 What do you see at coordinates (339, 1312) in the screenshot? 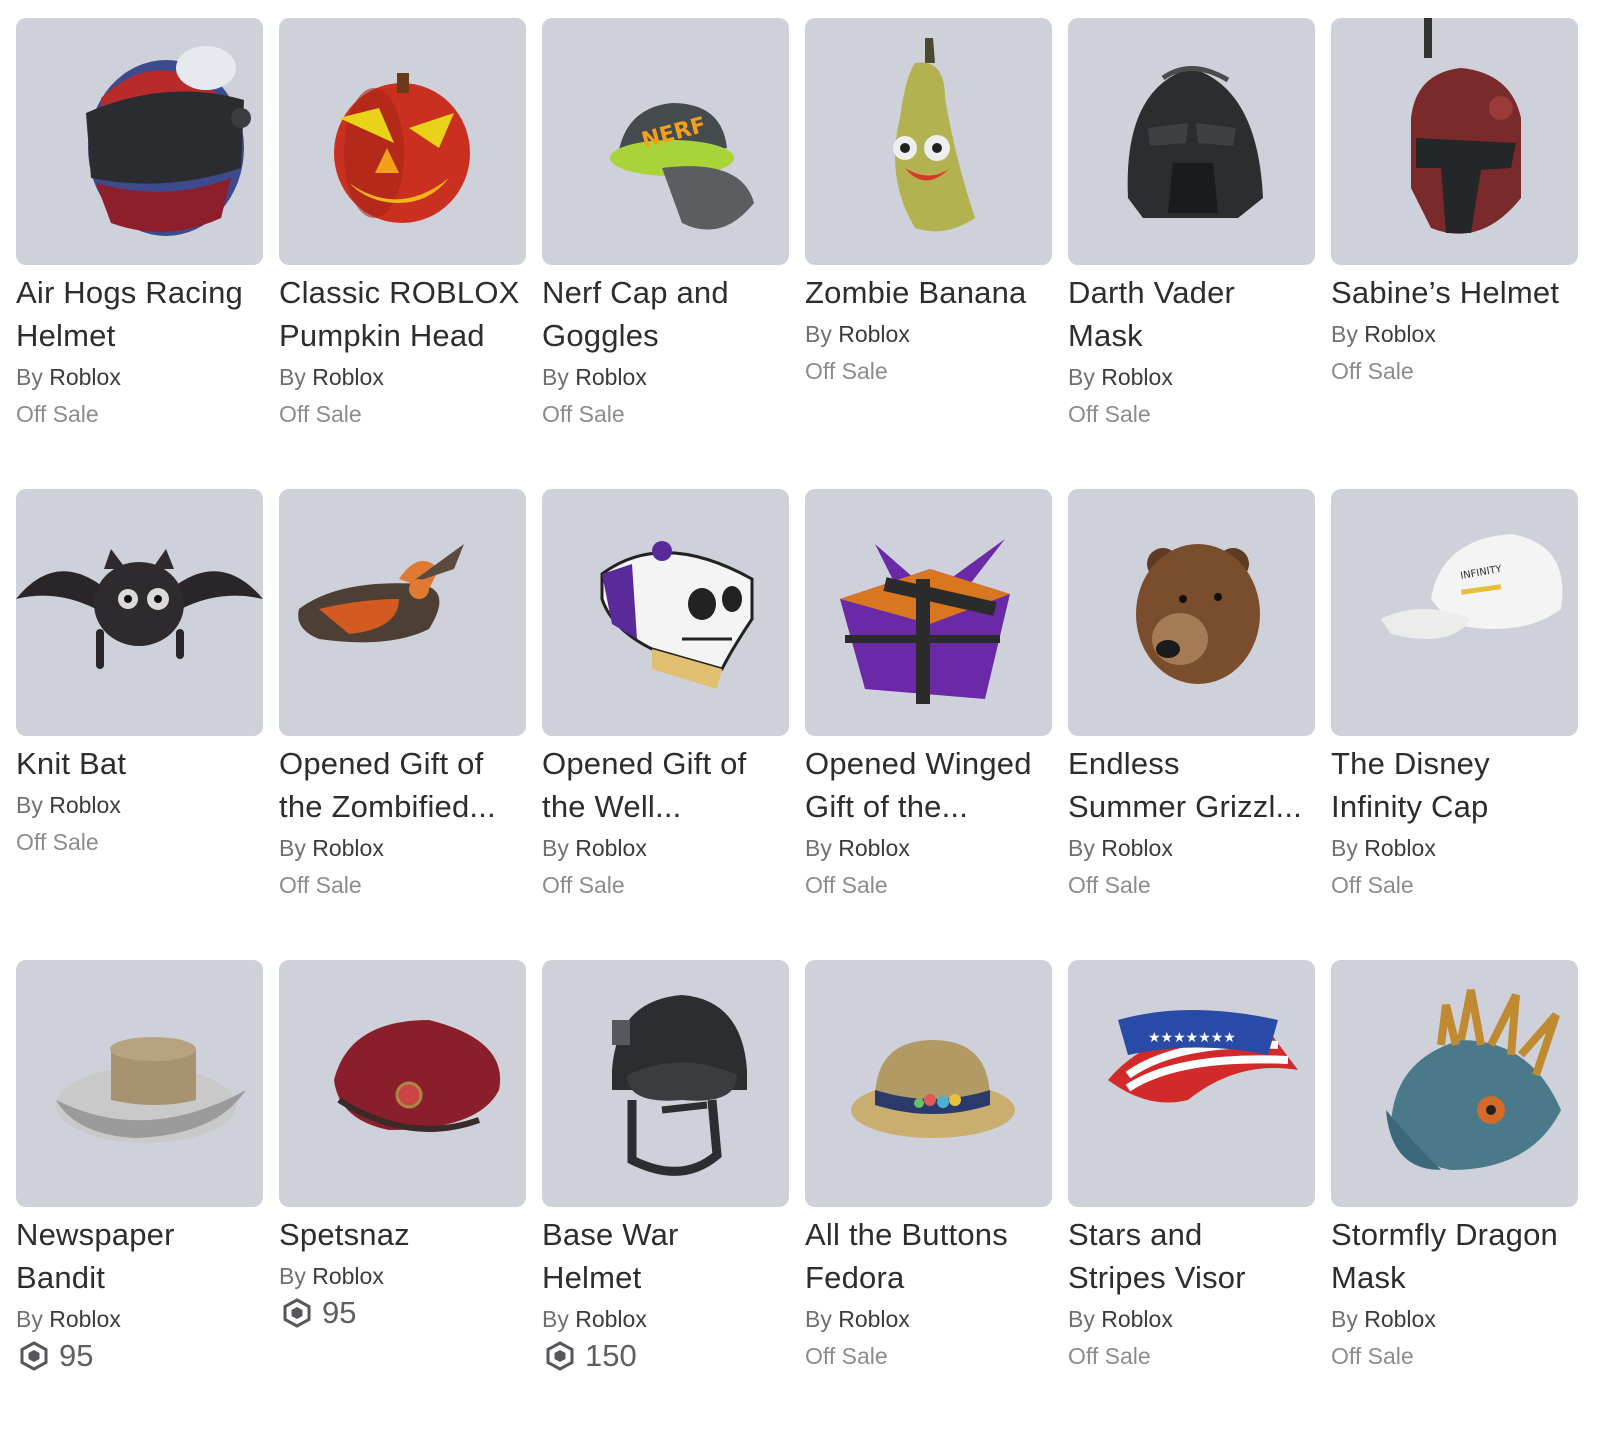
I see `price-value: 95` at bounding box center [339, 1312].